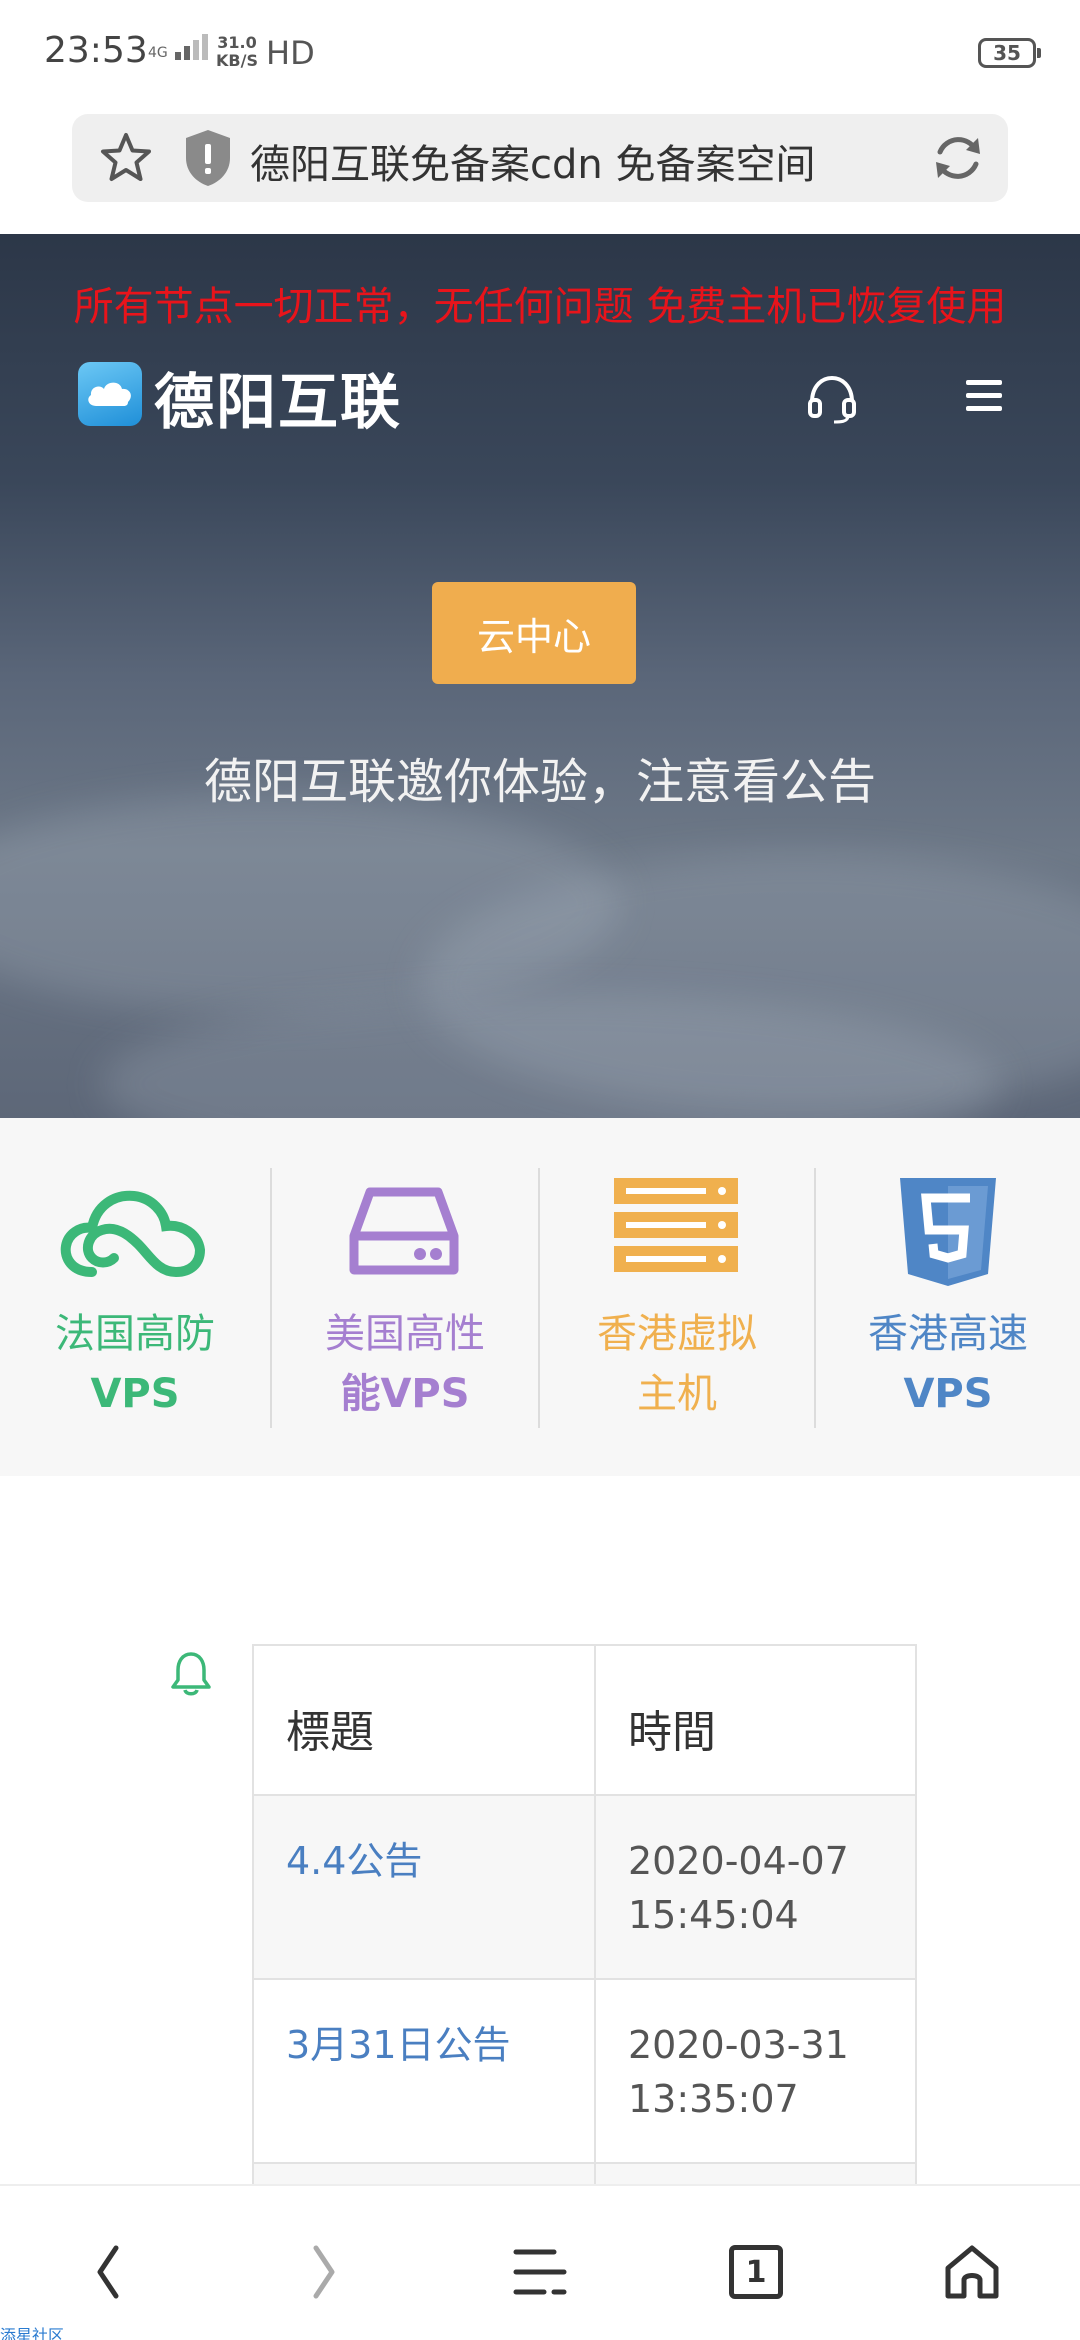 Image resolution: width=1080 pixels, height=2340 pixels. What do you see at coordinates (405, 1364) in the screenshot?
I see `service-label: 美国高性 能VPS` at bounding box center [405, 1364].